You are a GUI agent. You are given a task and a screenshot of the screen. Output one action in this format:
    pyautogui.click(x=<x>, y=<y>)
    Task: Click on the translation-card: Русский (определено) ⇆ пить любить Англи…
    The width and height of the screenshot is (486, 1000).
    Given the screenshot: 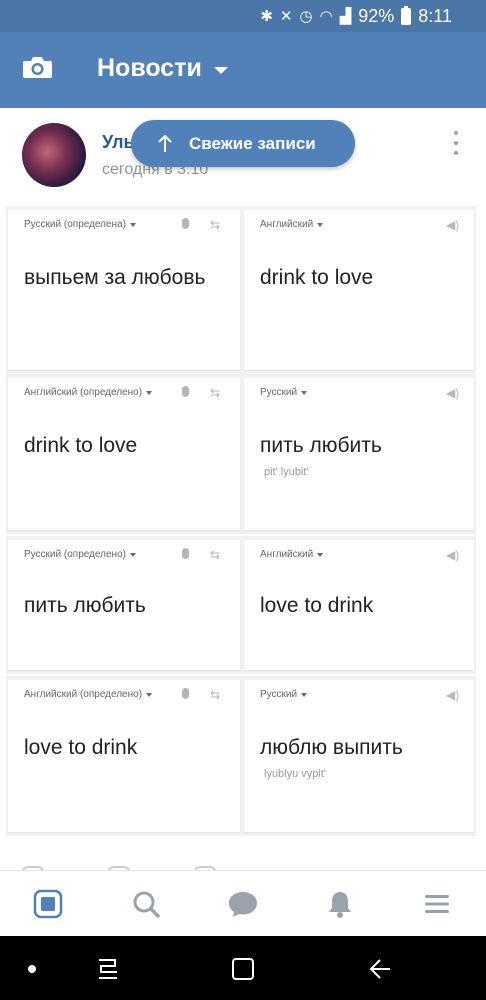 What is the action you would take?
    pyautogui.click(x=241, y=605)
    